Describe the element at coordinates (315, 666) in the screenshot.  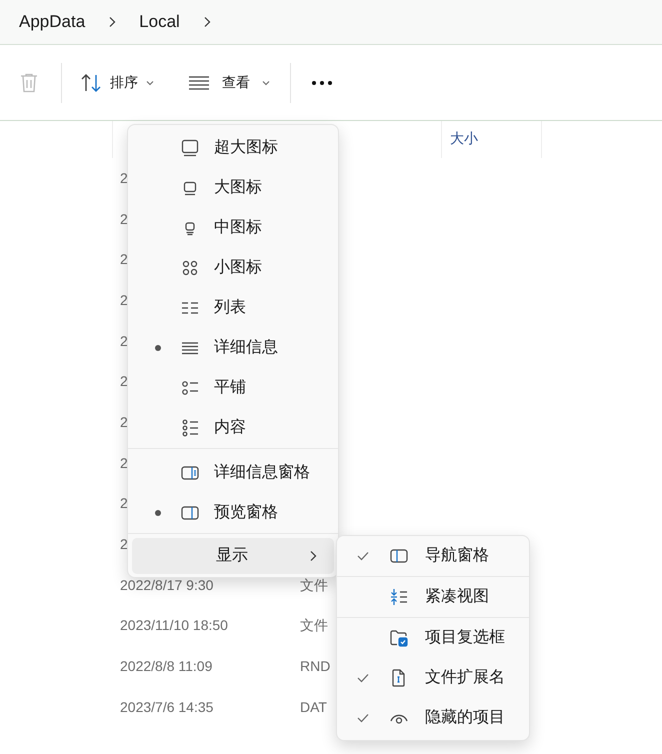
I see `table-cell-text: RND` at that location.